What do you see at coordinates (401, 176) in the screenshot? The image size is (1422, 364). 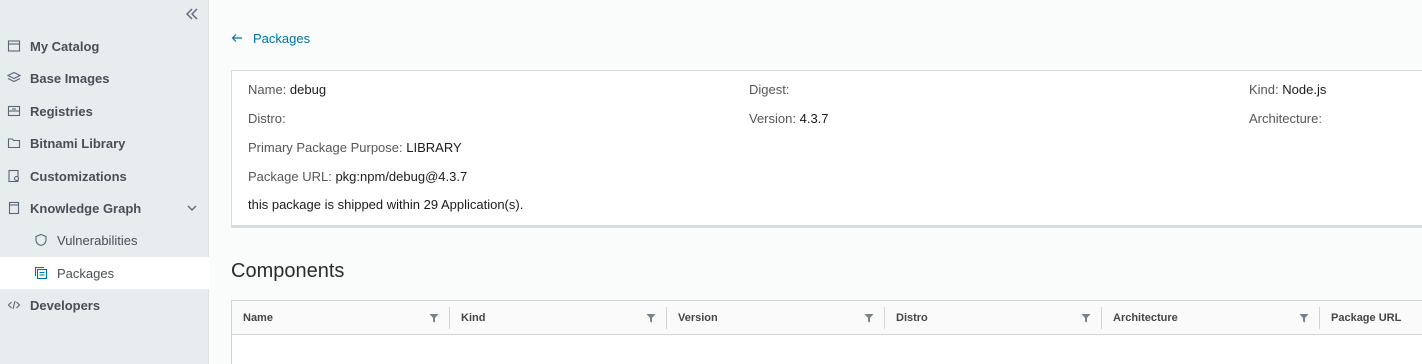 I see `package-url-value: pkg:npm/debug@4.3.7` at bounding box center [401, 176].